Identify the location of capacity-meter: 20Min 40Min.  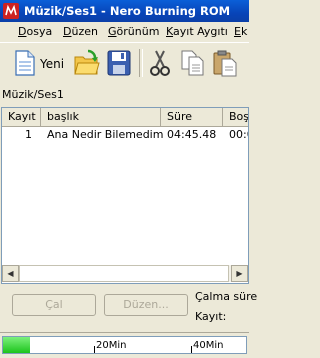
(124, 345).